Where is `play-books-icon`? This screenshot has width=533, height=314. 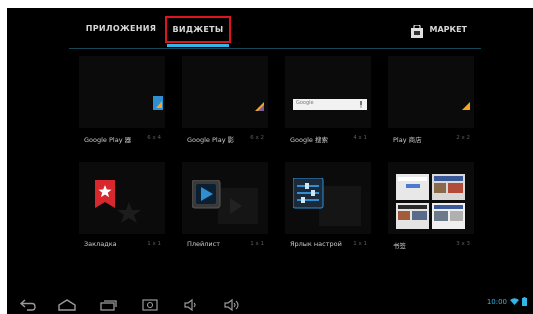 play-books-icon is located at coordinates (158, 103).